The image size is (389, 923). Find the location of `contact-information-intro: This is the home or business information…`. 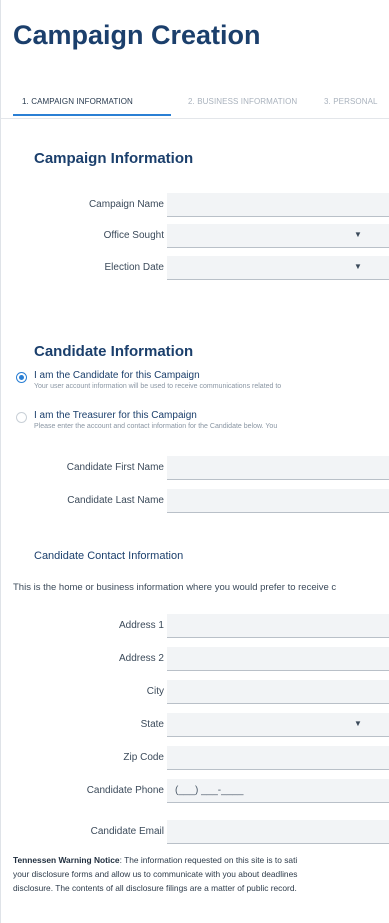

contact-information-intro: This is the home or business information… is located at coordinates (175, 587).